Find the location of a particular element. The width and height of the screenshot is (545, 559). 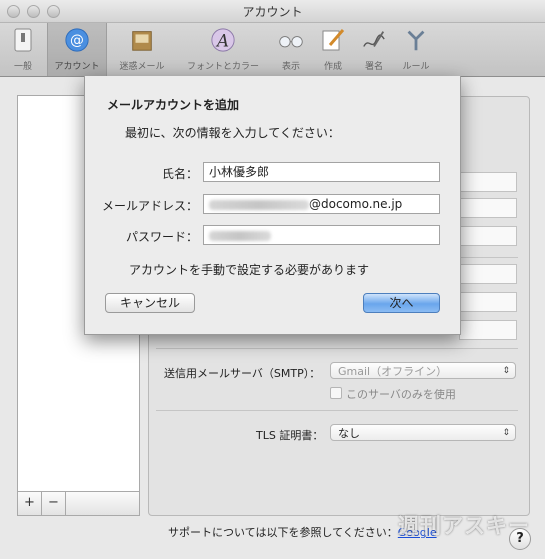

tls-certificate-popup: なし ⇕ is located at coordinates (423, 432).